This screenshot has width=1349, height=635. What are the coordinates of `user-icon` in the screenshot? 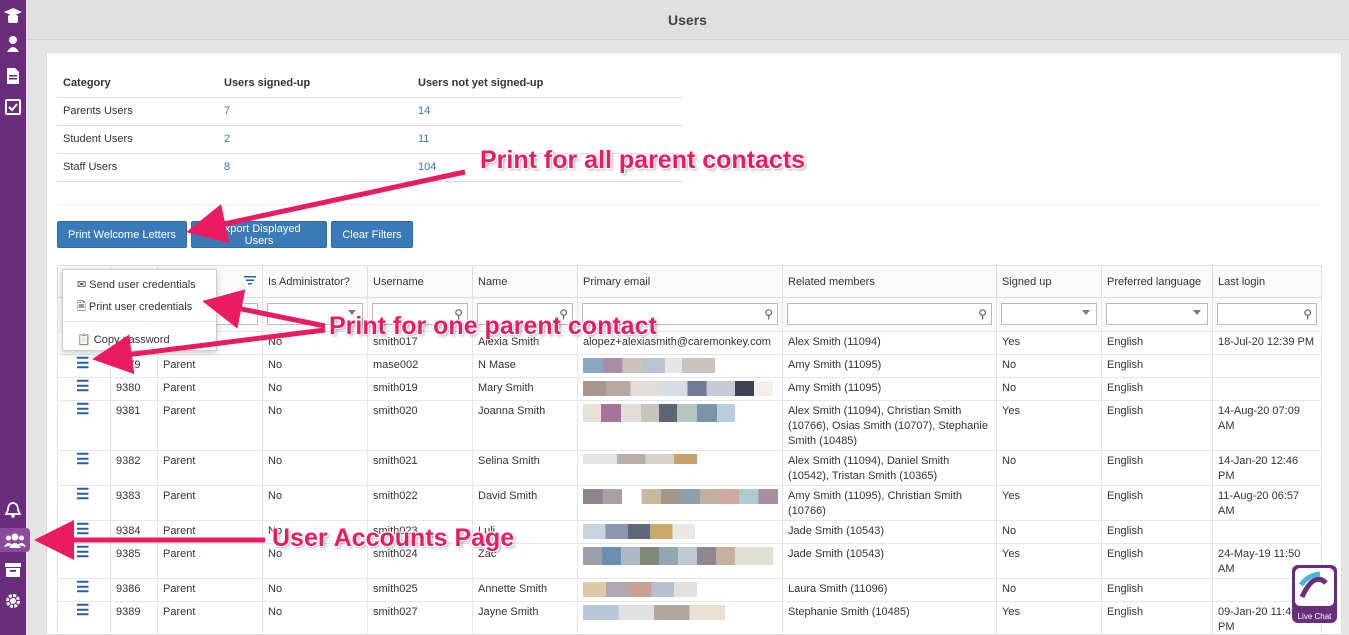 It's located at (13, 44).